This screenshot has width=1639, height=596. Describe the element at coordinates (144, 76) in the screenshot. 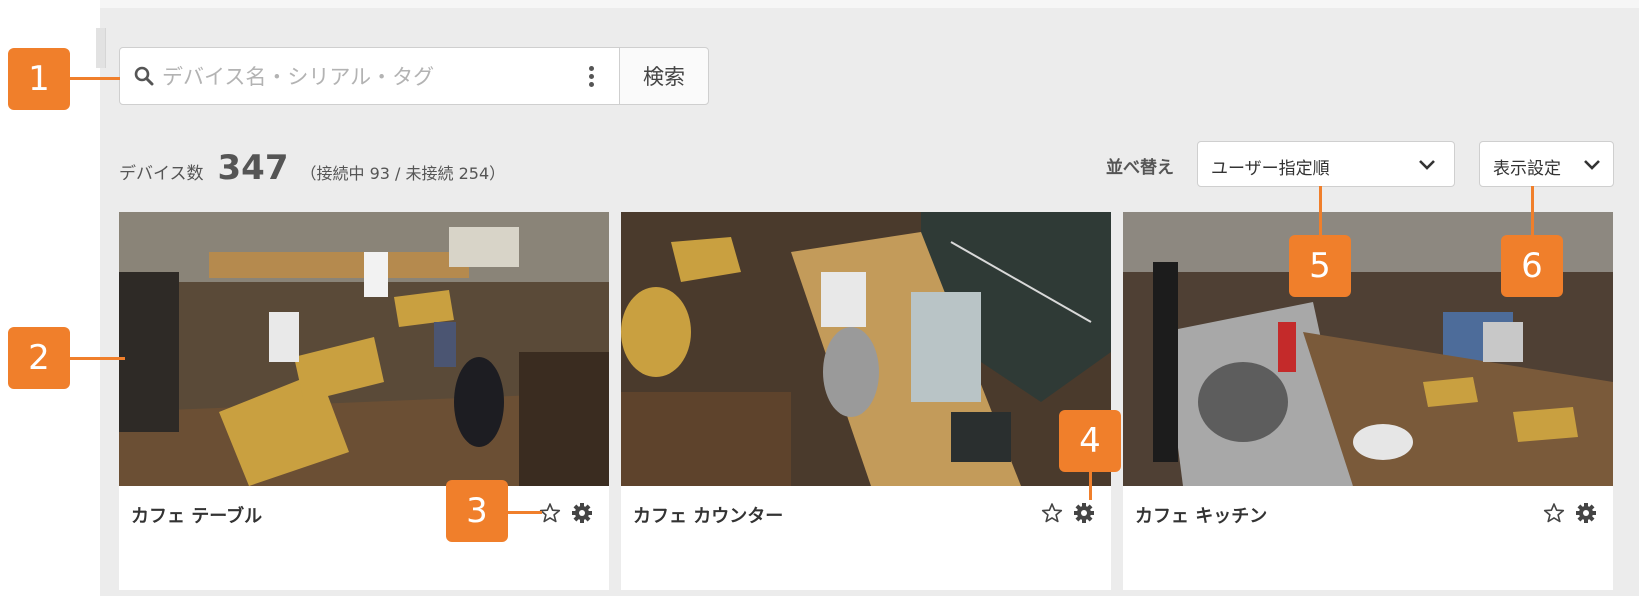

I see `search-icon` at that location.